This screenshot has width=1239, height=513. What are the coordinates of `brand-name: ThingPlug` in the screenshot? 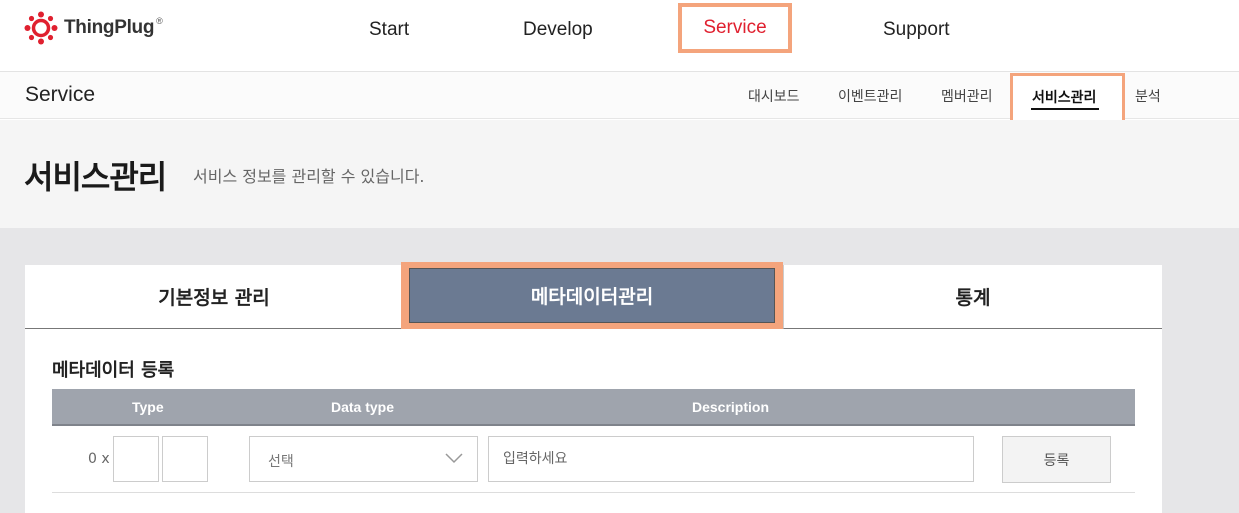 It's located at (109, 27).